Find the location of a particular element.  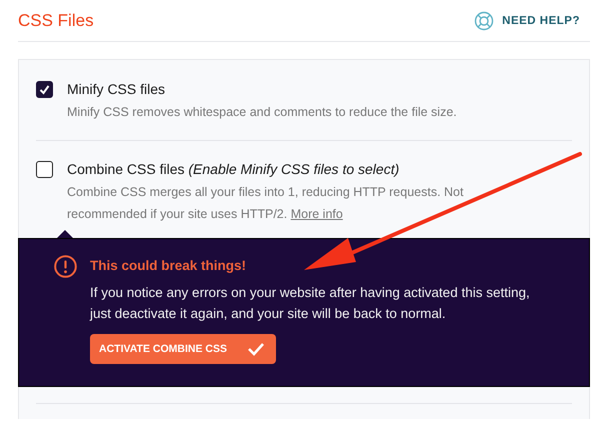

section-title: CSS Files is located at coordinates (56, 21).